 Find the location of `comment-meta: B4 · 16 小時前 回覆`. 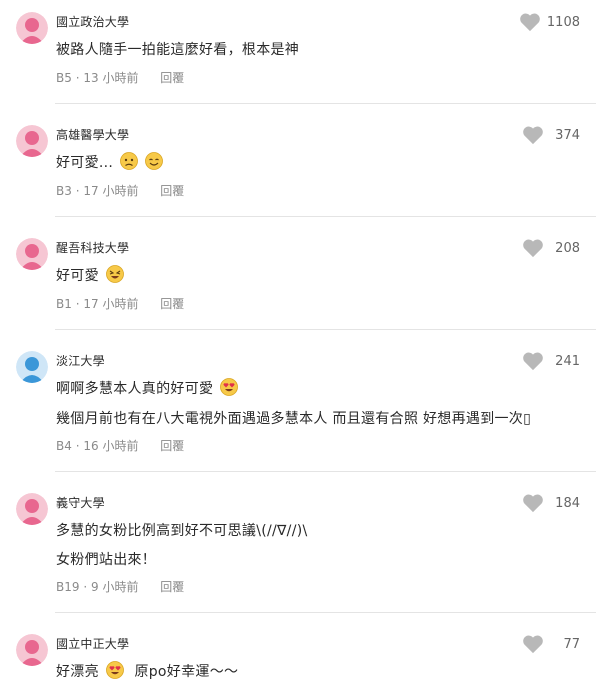

comment-meta: B4 · 16 小時前 回覆 is located at coordinates (120, 445).